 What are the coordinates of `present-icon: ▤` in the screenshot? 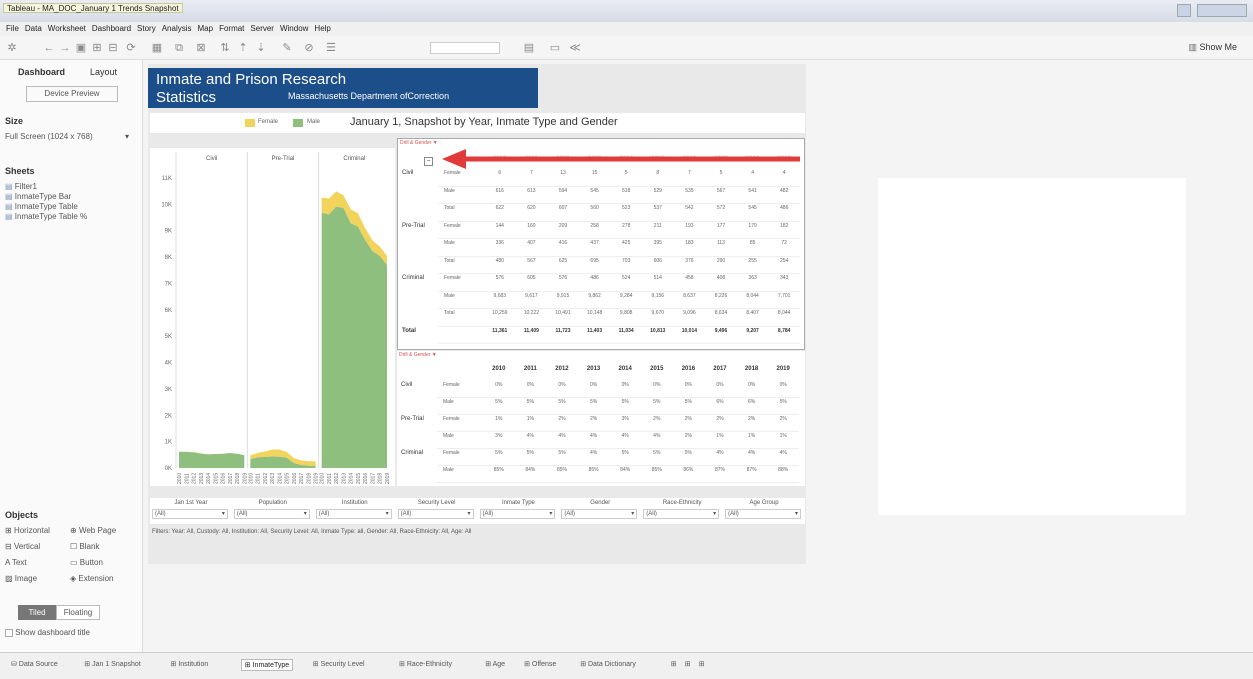 It's located at (529, 48).